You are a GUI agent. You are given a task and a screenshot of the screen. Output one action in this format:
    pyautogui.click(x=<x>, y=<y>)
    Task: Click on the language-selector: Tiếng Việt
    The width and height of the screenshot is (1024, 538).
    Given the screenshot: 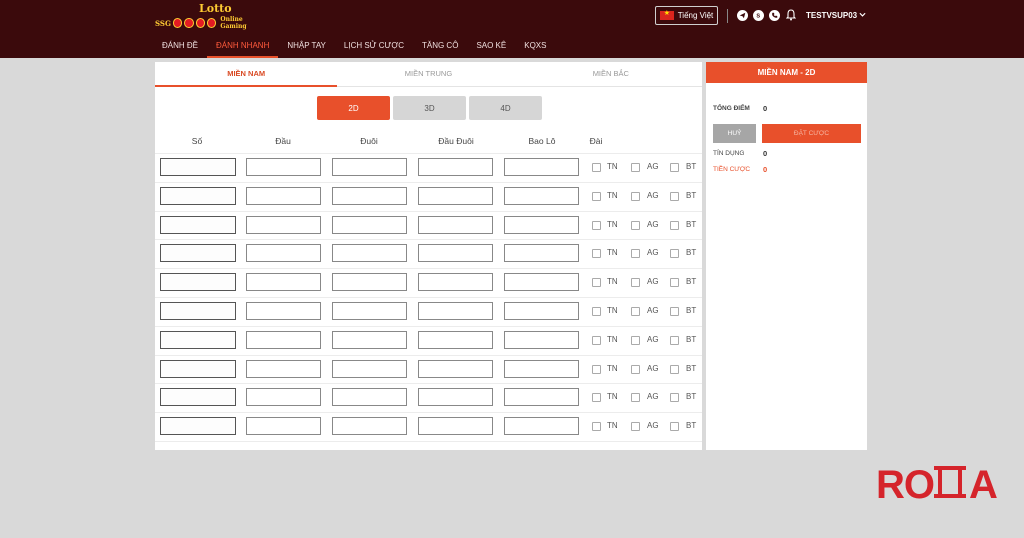 What is the action you would take?
    pyautogui.click(x=686, y=15)
    